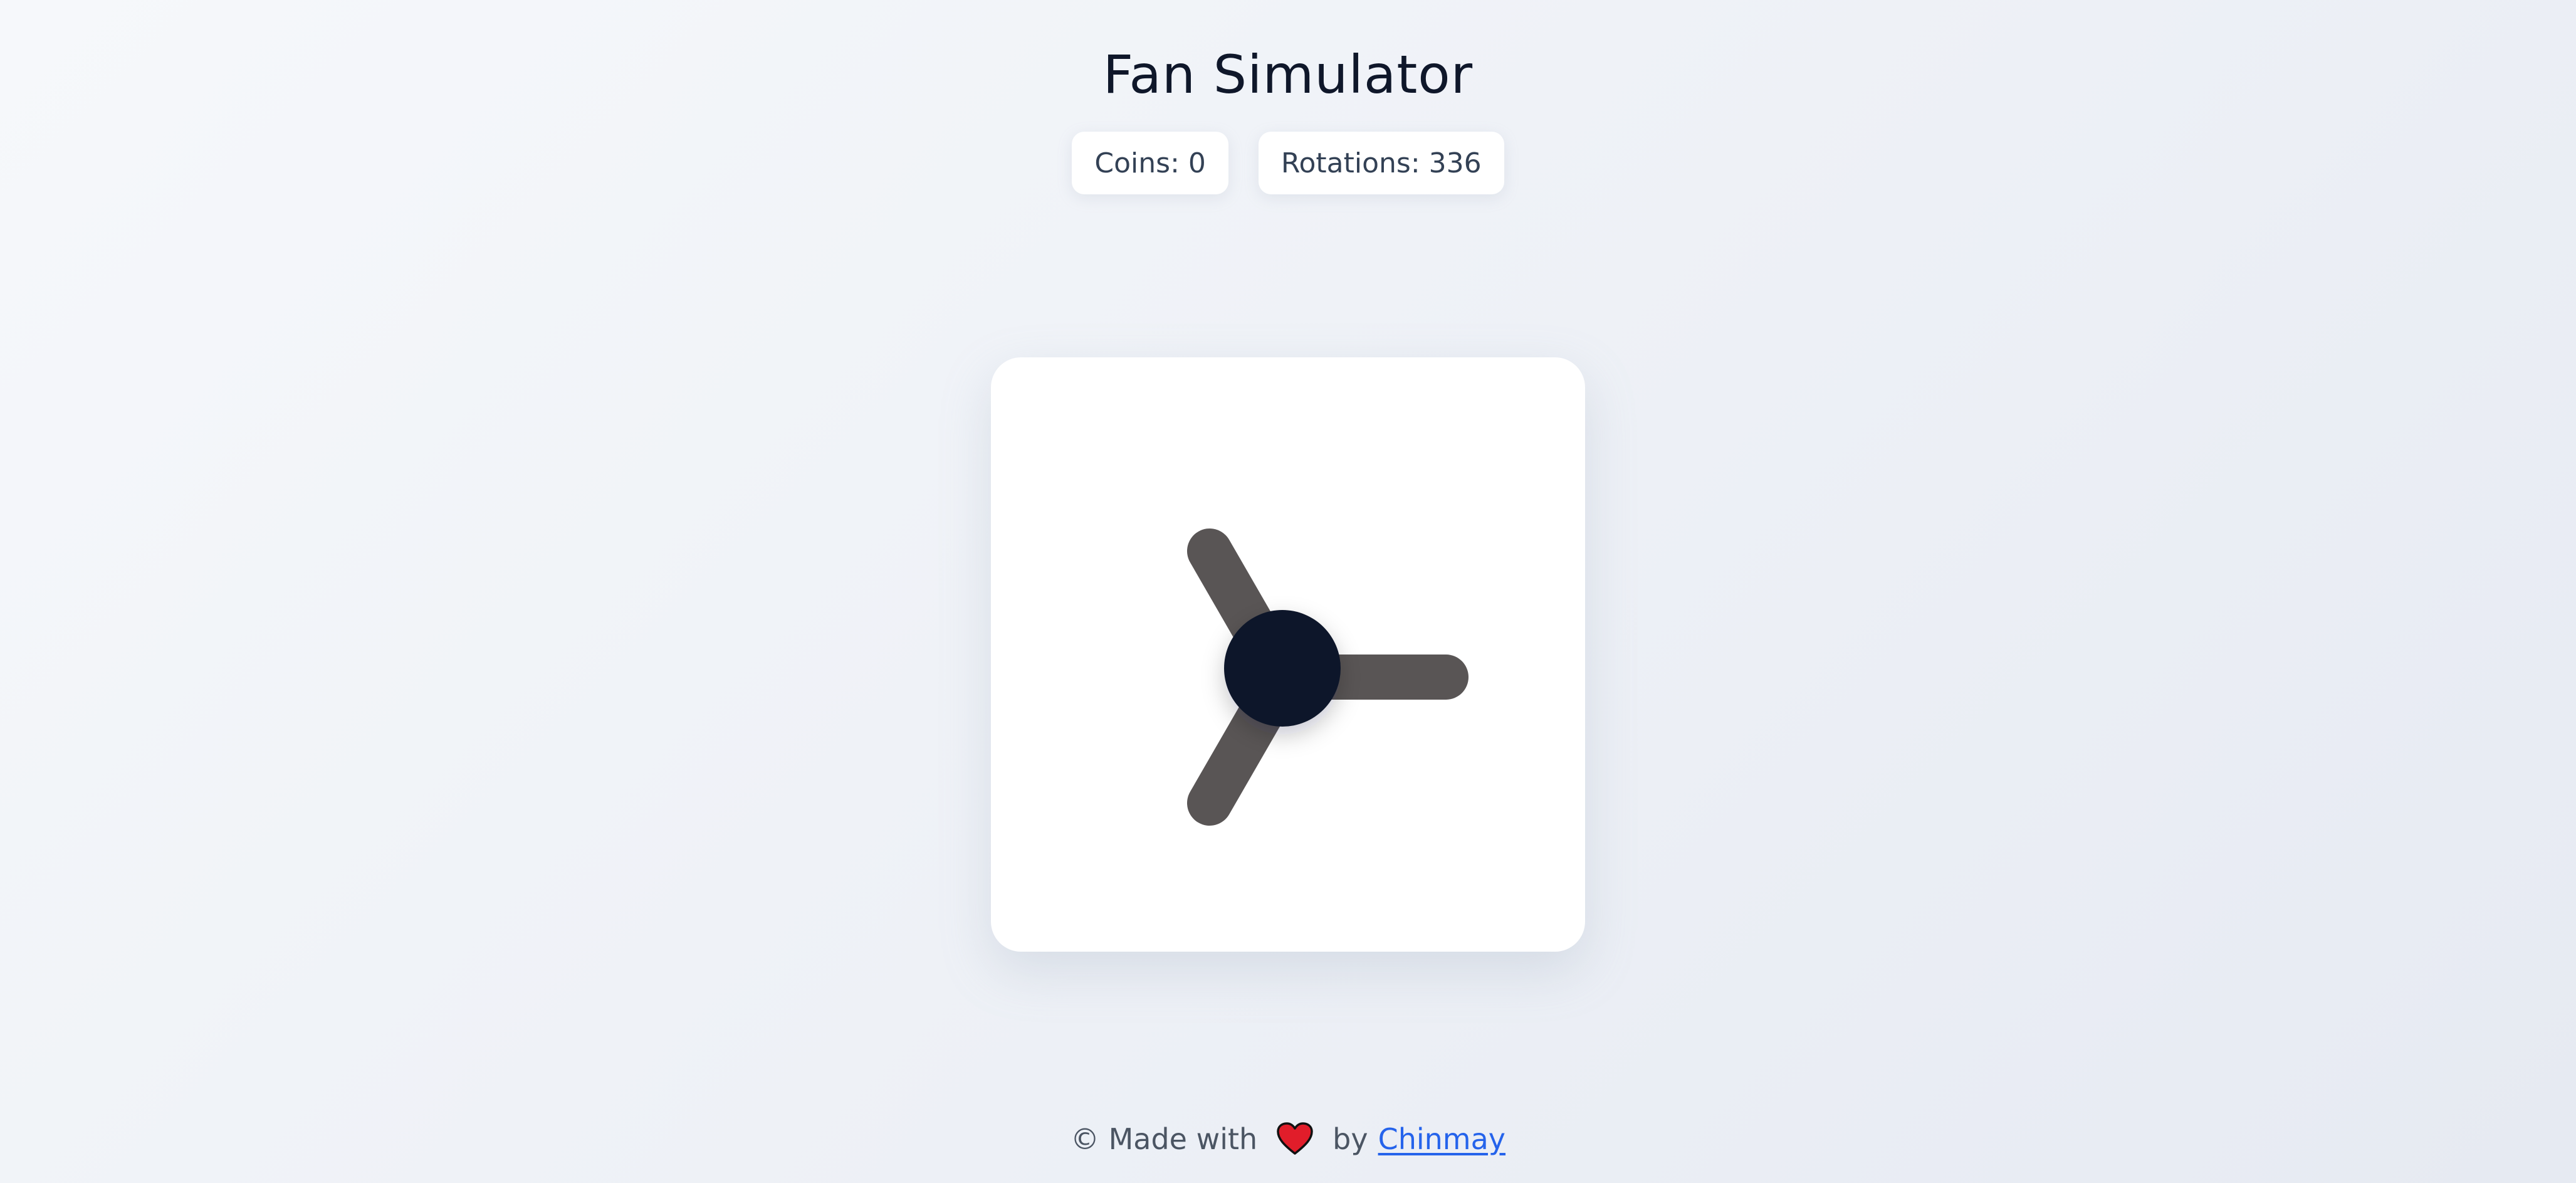  I want to click on footer: © Made with by Chinmay, so click(1288, 1139).